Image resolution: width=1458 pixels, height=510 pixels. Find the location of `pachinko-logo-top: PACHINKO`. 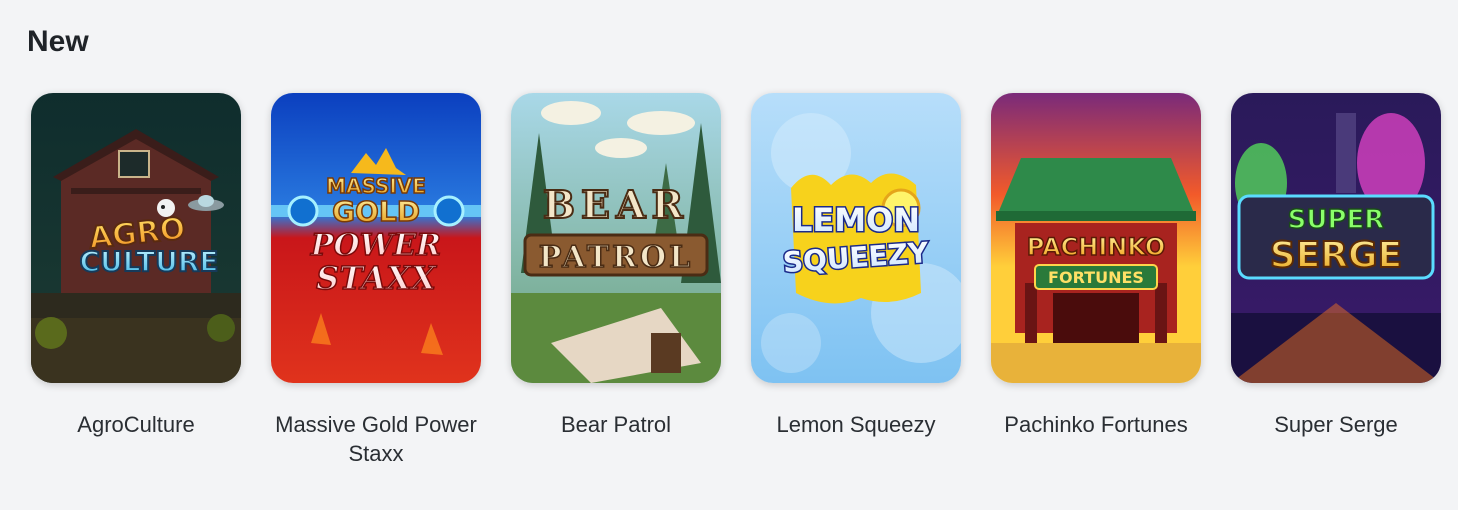

pachinko-logo-top: PACHINKO is located at coordinates (1096, 247).